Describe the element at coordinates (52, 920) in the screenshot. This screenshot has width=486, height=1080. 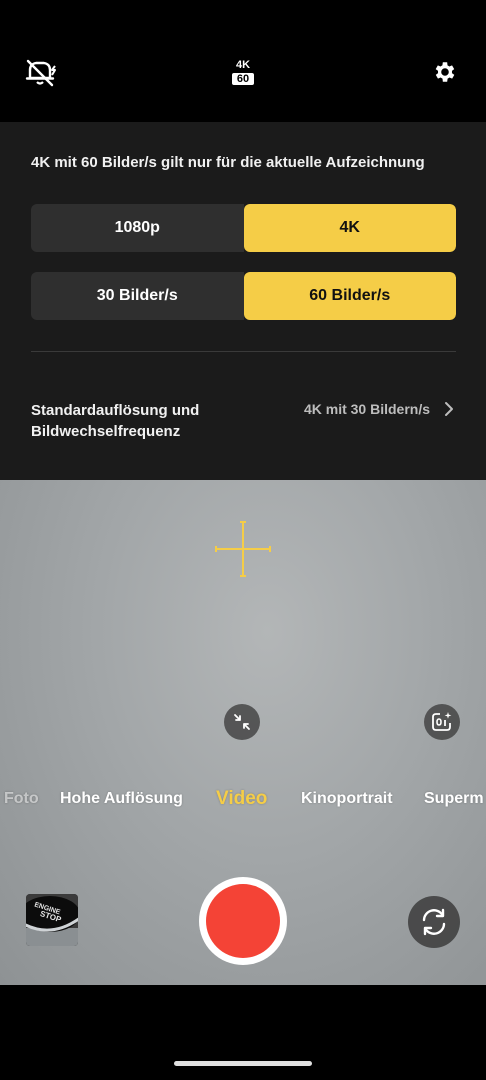
I see `gallery-thumbnail: ENGINE STOP` at that location.